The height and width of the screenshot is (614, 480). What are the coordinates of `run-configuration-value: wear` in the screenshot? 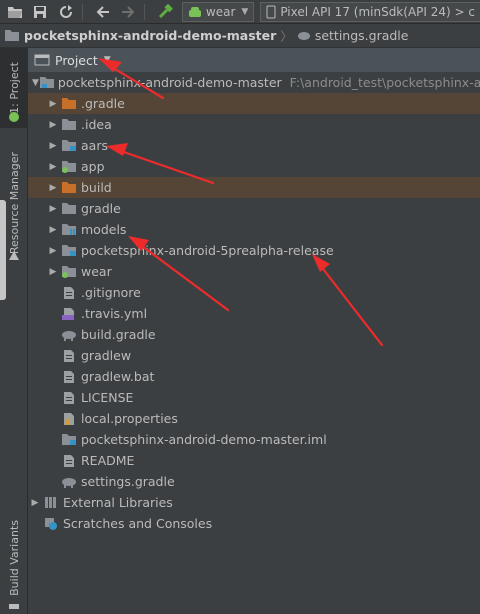 It's located at (220, 11).